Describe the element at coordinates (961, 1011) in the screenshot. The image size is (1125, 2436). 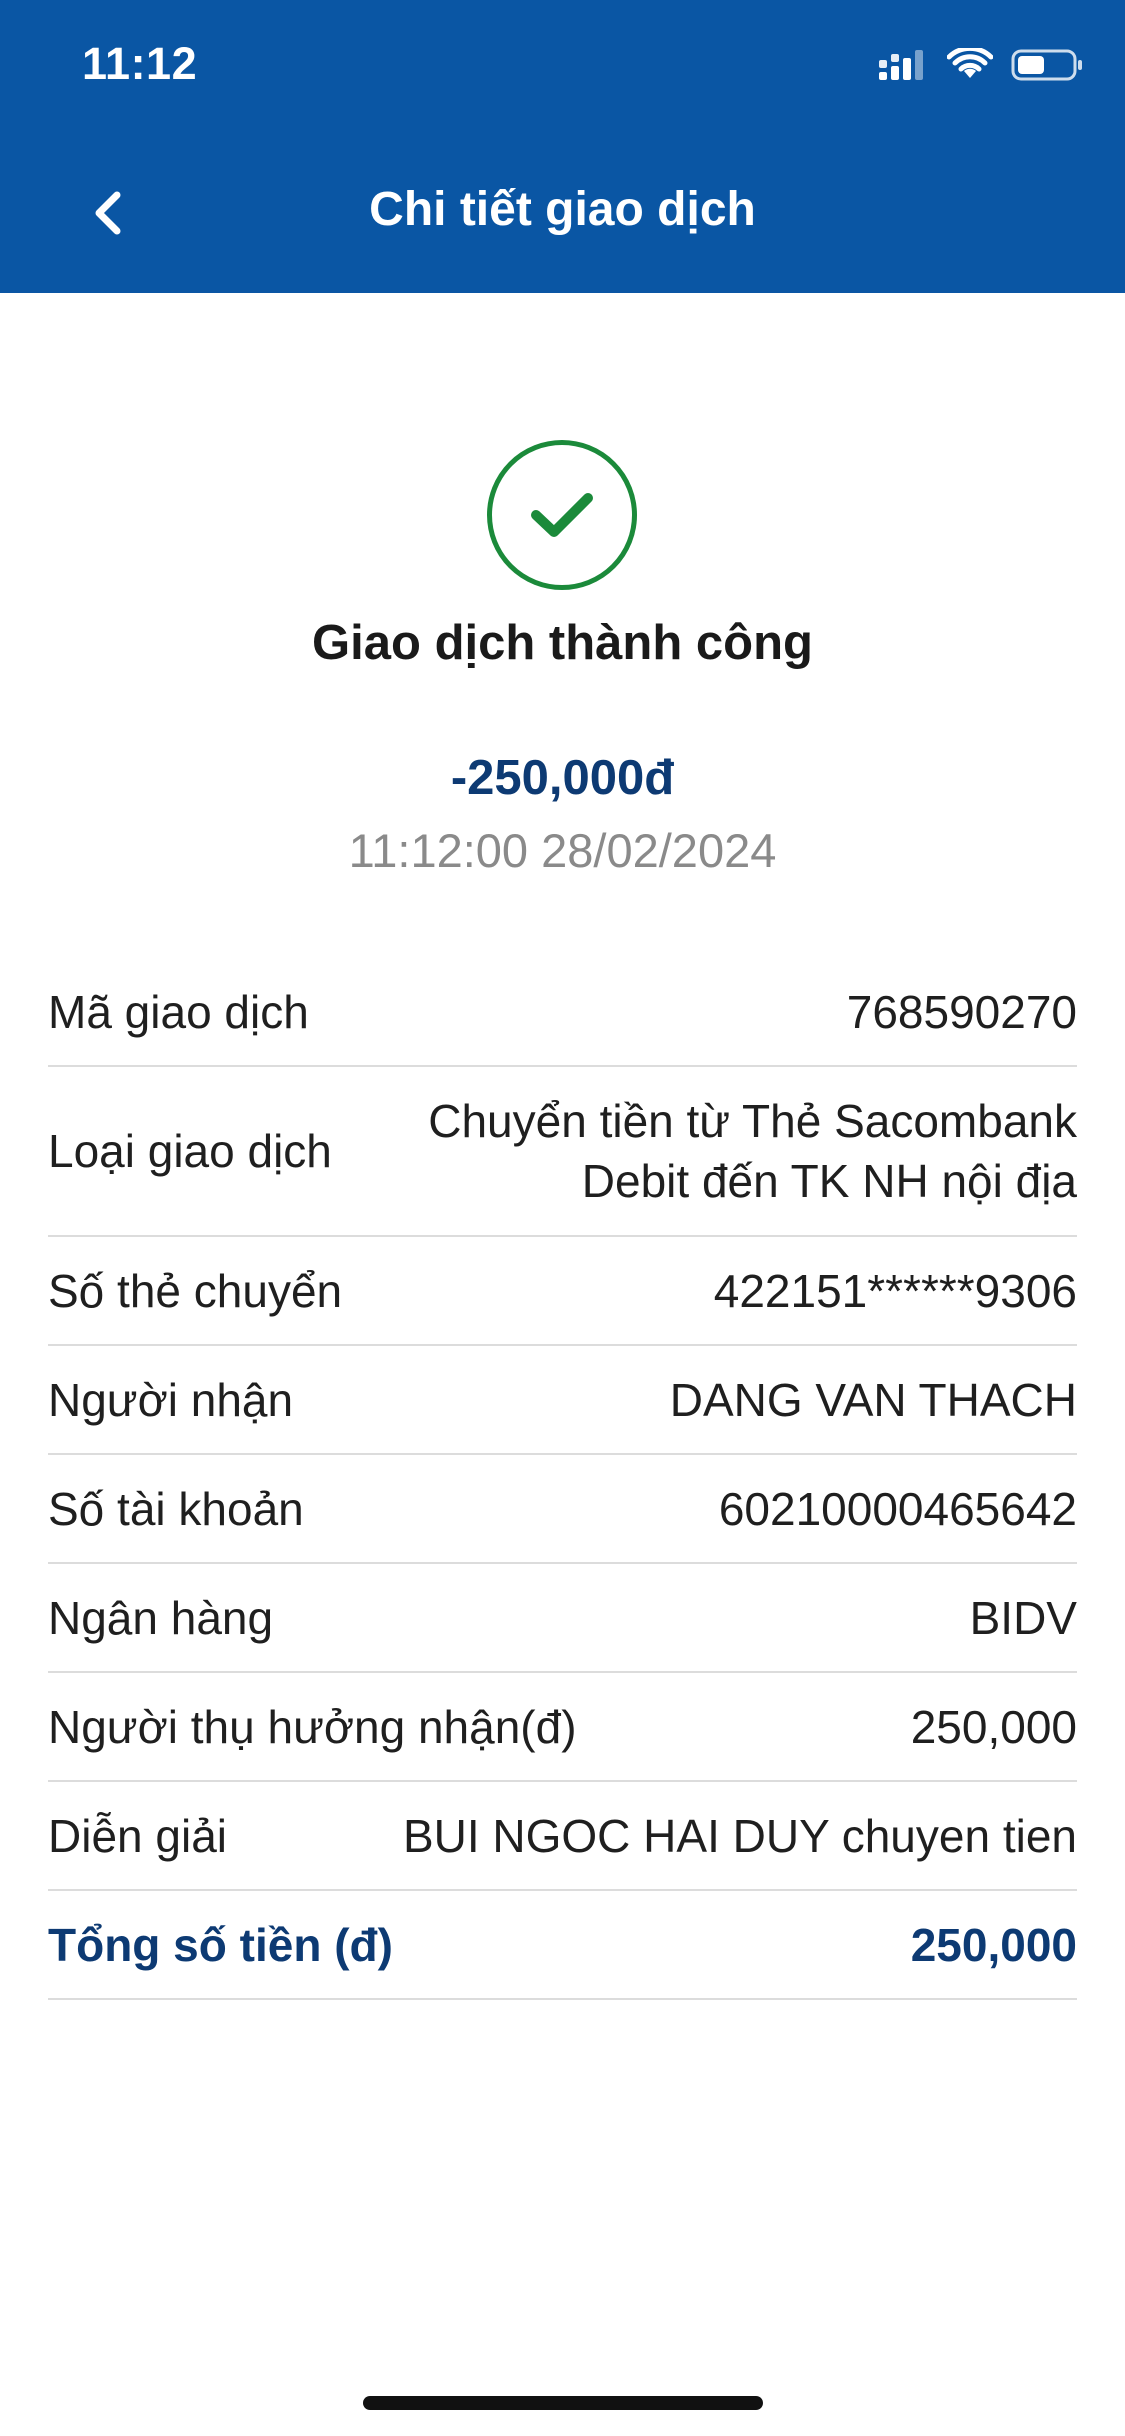
I see `detail-value: 768590270` at that location.